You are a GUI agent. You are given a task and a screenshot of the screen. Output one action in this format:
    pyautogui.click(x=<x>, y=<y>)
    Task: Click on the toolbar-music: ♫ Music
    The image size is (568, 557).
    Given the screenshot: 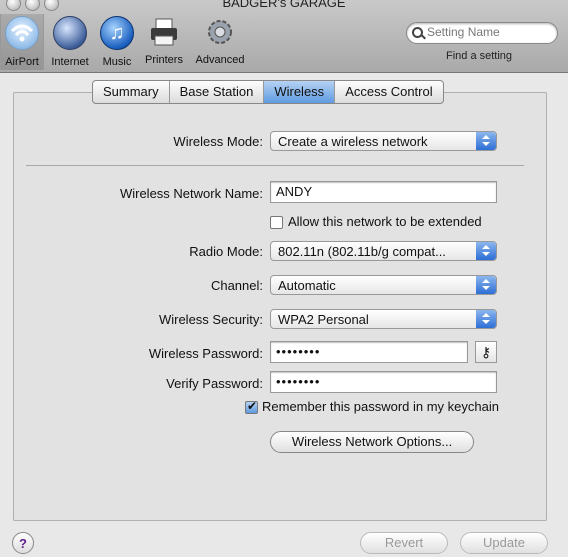 What is the action you would take?
    pyautogui.click(x=117, y=42)
    